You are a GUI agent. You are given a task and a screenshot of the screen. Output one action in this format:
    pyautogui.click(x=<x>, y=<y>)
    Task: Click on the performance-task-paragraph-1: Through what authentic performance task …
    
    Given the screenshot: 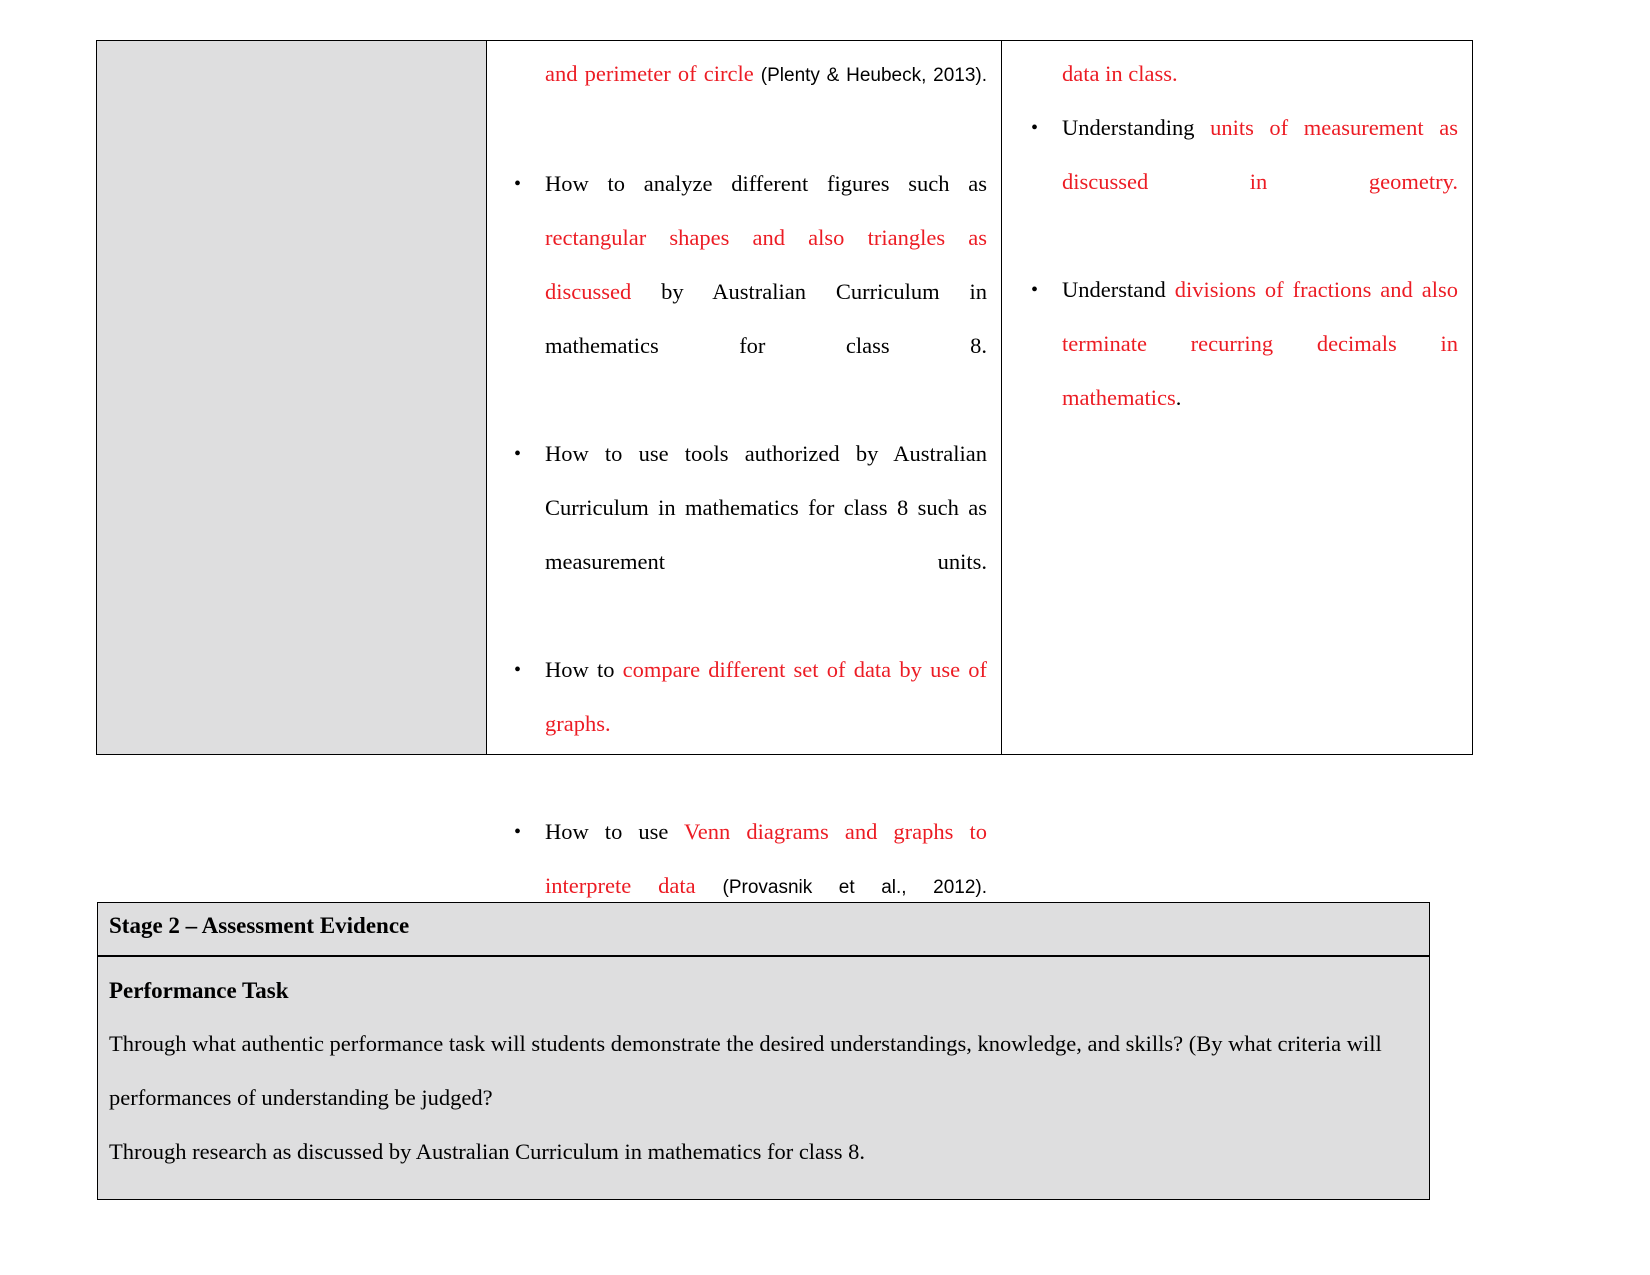 What is the action you would take?
    pyautogui.click(x=745, y=1070)
    